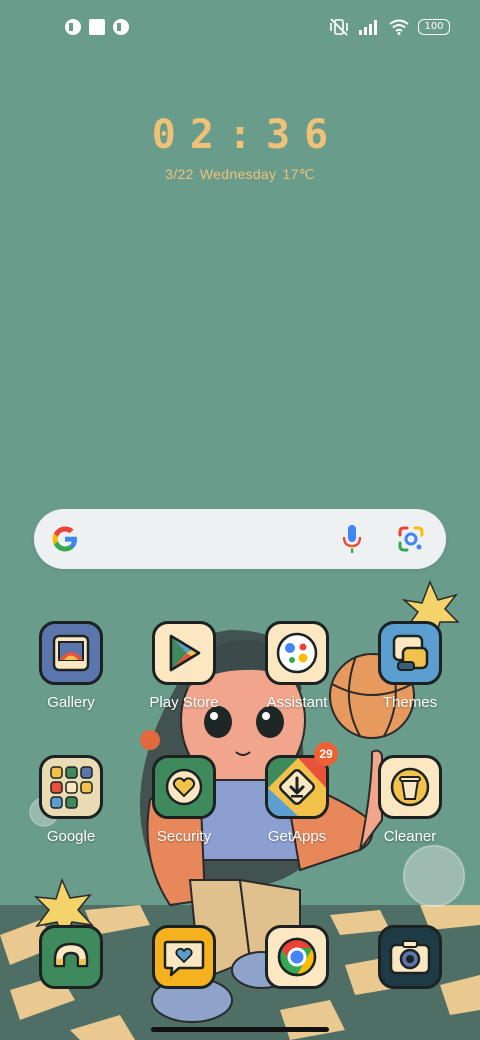 The height and width of the screenshot is (1040, 480). Describe the element at coordinates (434, 876) in the screenshot. I see `bubble-decoration` at that location.